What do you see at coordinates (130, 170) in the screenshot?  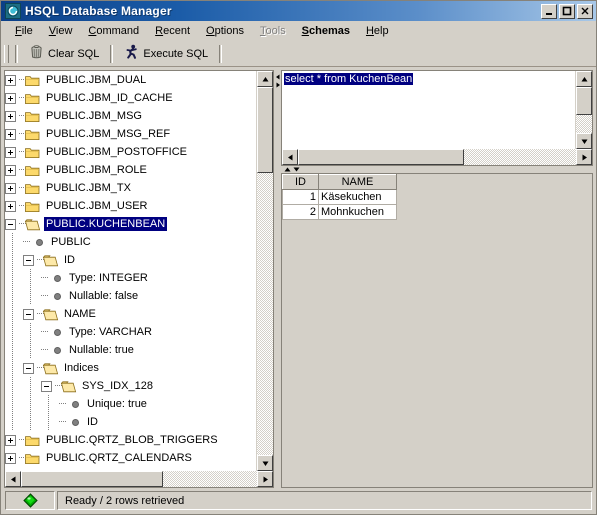 I see `tree-node: PUBLIC.JBM_ROLE` at bounding box center [130, 170].